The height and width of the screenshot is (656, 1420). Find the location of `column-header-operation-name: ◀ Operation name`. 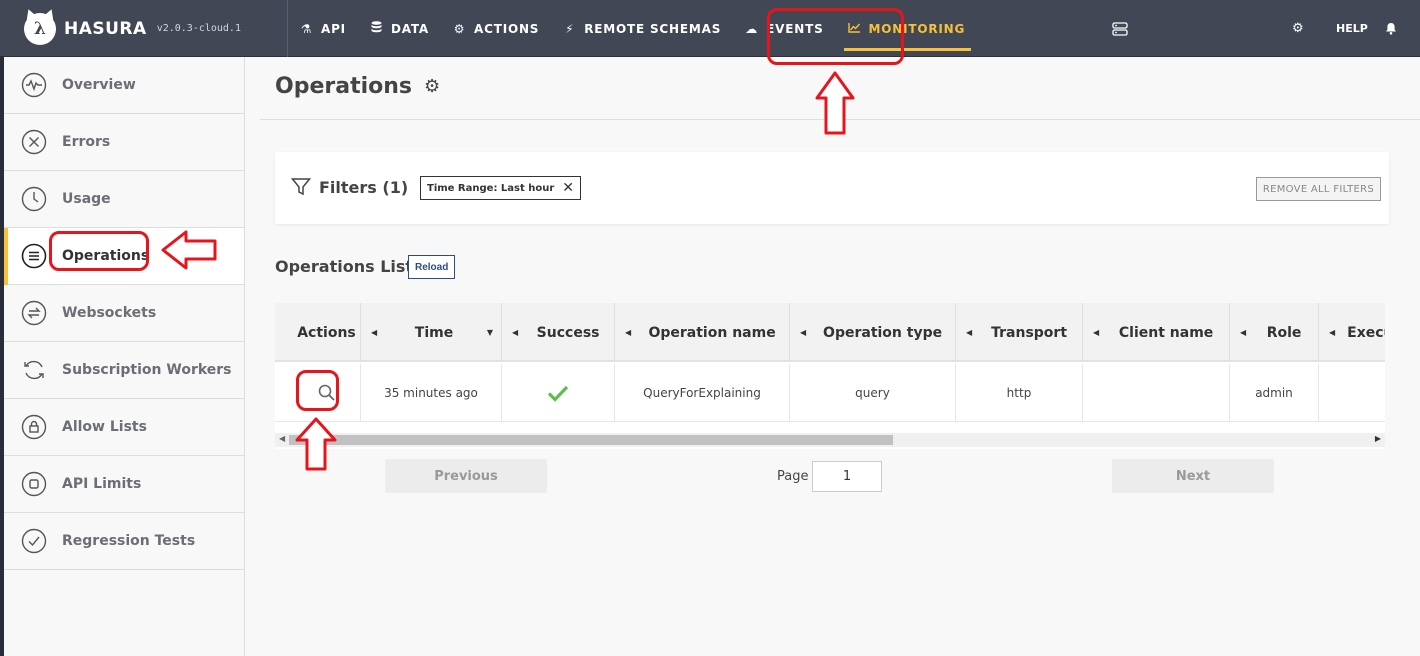

column-header-operation-name: ◀ Operation name is located at coordinates (702, 332).